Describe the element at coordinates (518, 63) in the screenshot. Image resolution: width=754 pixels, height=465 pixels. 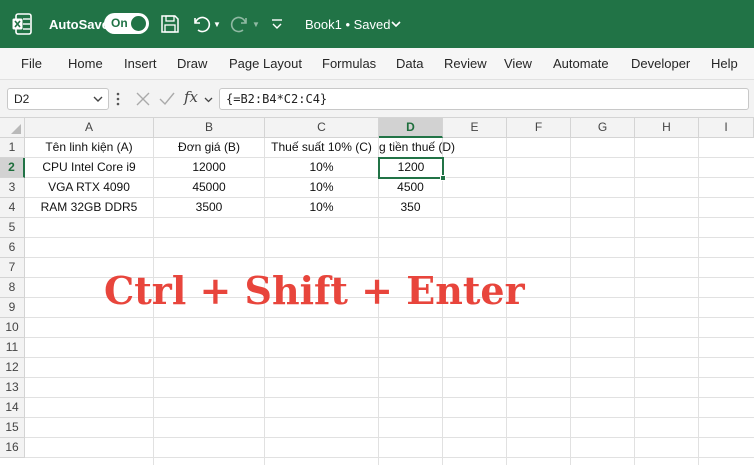
I see `tab-view: View` at that location.